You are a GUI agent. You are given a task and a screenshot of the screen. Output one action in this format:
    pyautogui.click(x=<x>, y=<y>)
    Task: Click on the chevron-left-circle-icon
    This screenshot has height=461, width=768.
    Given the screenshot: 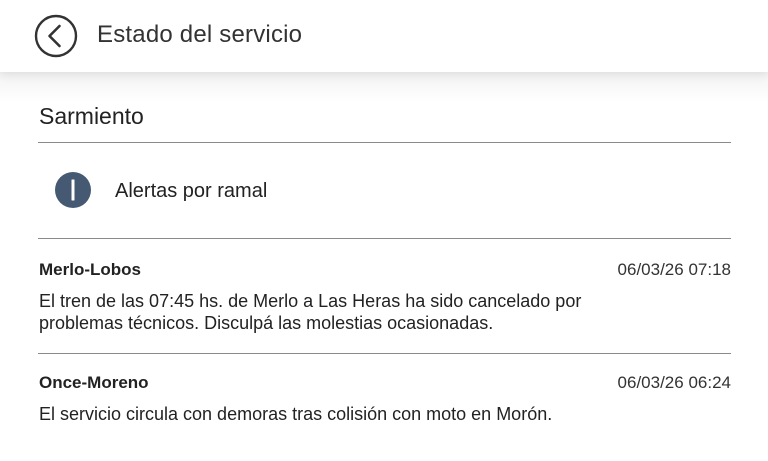 What is the action you would take?
    pyautogui.click(x=56, y=36)
    